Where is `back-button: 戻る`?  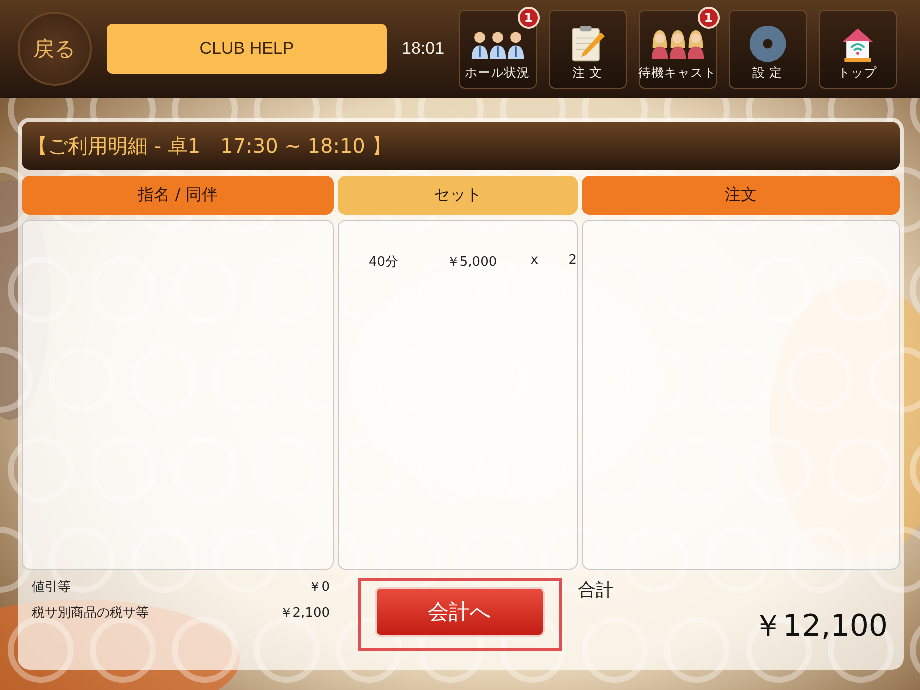
back-button: 戻る is located at coordinates (55, 49).